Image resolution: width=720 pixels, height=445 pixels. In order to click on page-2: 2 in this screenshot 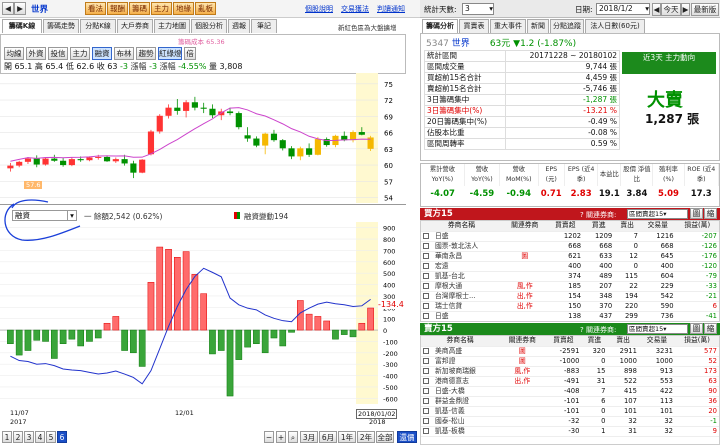, I will do `click(18, 437)`.